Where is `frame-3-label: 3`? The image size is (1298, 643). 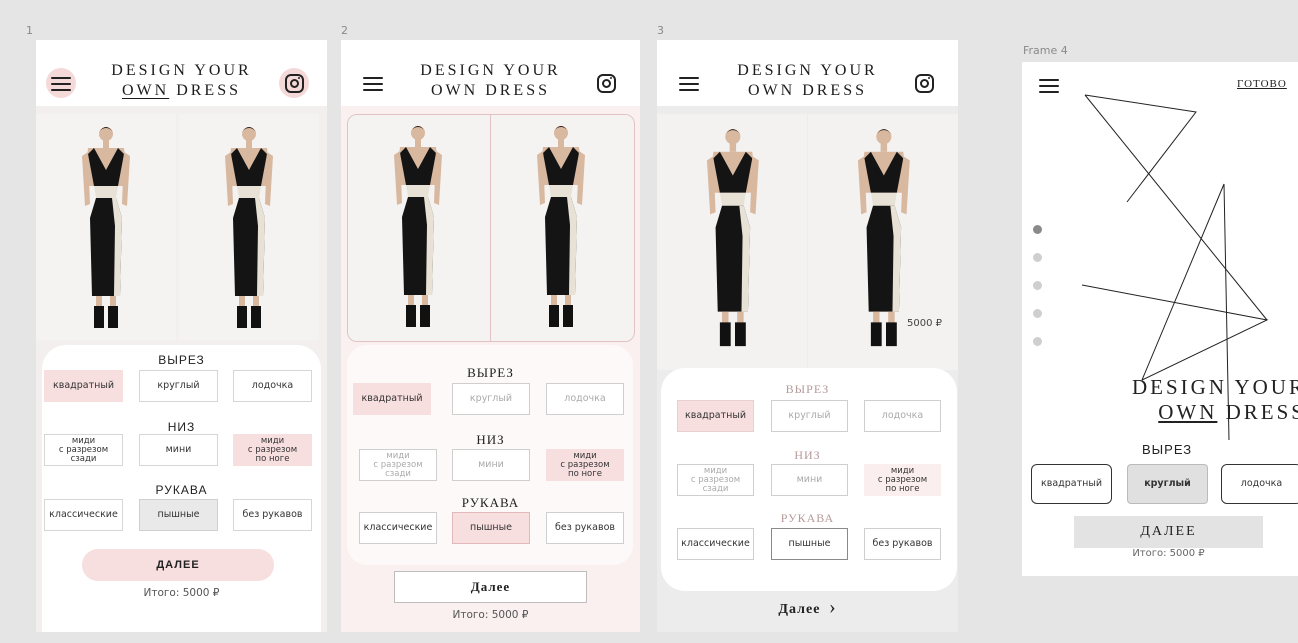
frame-3-label: 3 is located at coordinates (660, 30).